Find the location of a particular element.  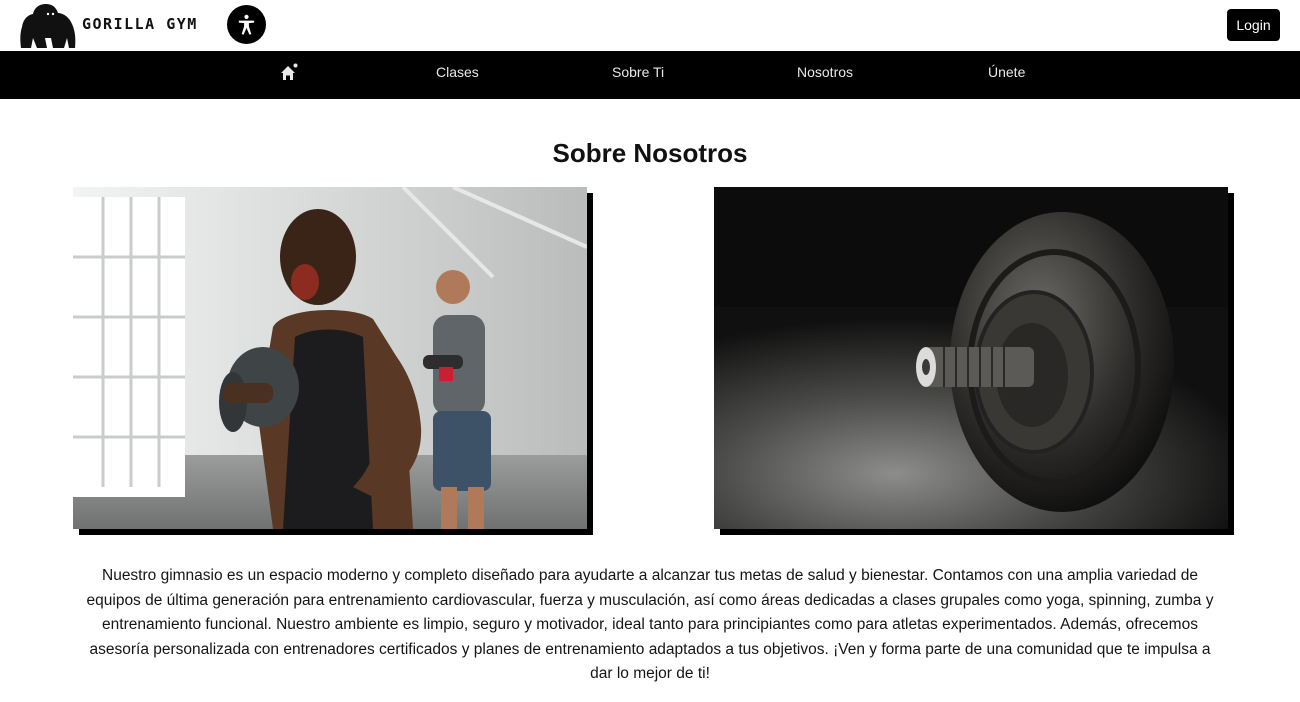

top-header: GORILLA GYM Login is located at coordinates (650, 25).